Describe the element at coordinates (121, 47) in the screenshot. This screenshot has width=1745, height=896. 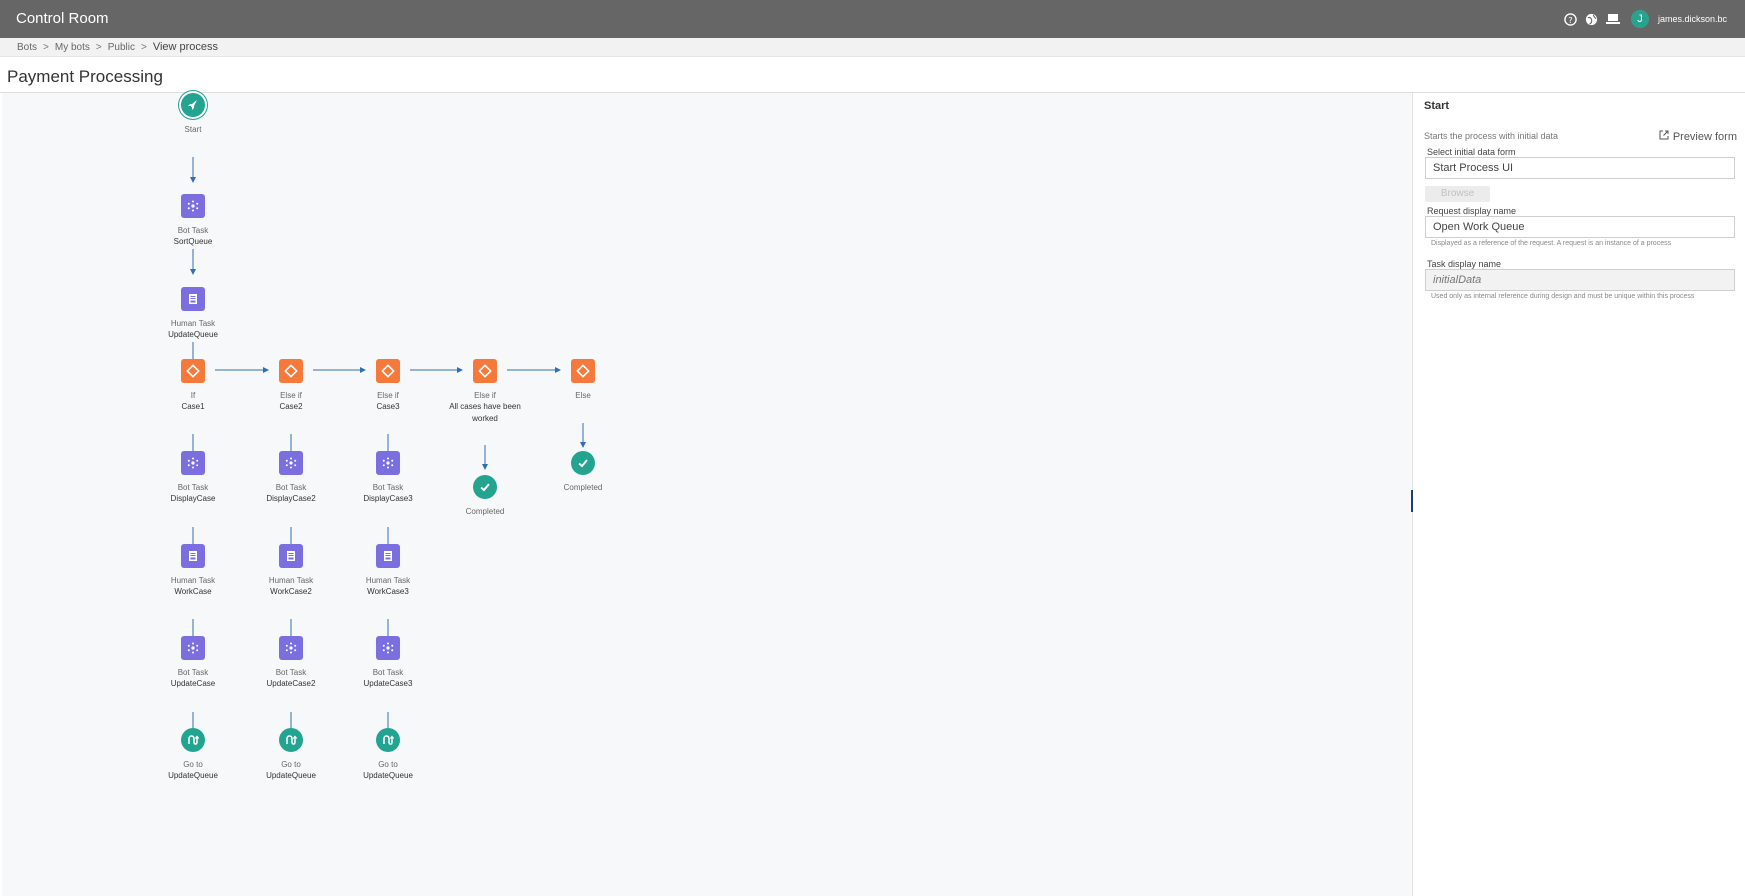
I see `breadcrumb-item-public: Public` at that location.